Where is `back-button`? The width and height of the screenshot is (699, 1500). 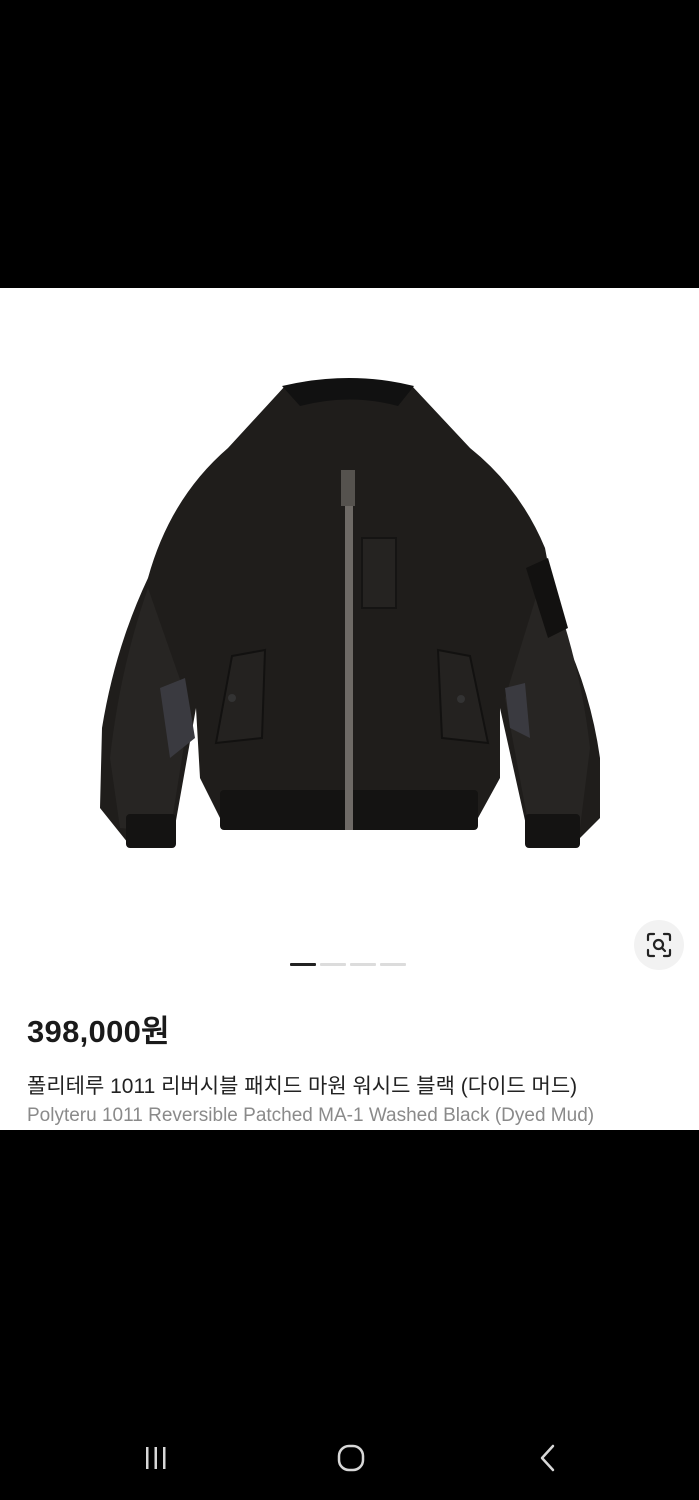
back-button is located at coordinates (548, 1458).